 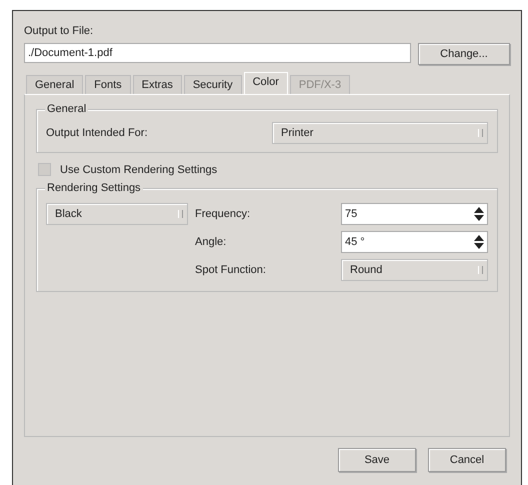 What do you see at coordinates (66, 109) in the screenshot?
I see `group-title: General` at bounding box center [66, 109].